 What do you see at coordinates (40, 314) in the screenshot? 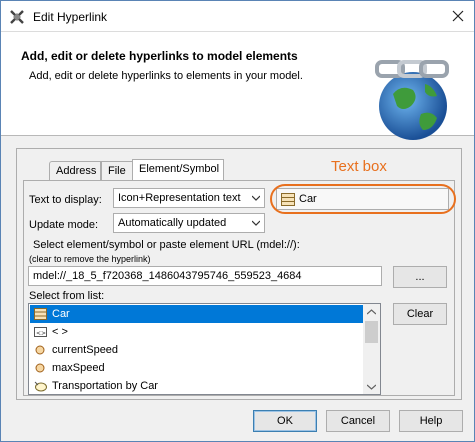
I see `class-icon` at bounding box center [40, 314].